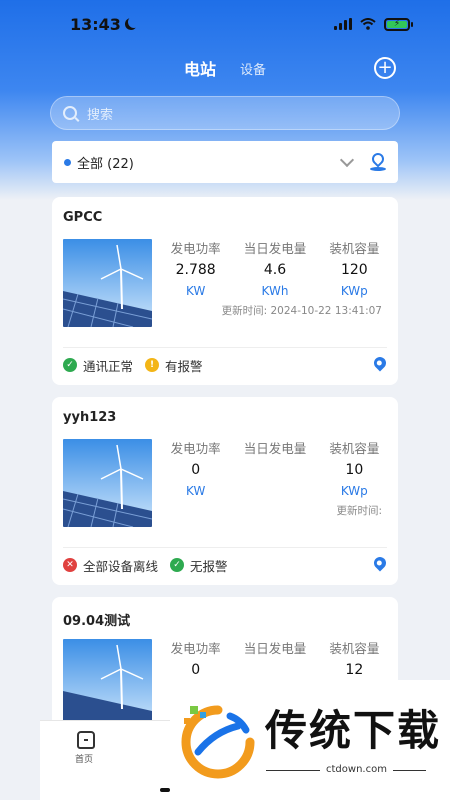 This screenshot has width=450, height=800. I want to click on station-name: GPCC, so click(83, 217).